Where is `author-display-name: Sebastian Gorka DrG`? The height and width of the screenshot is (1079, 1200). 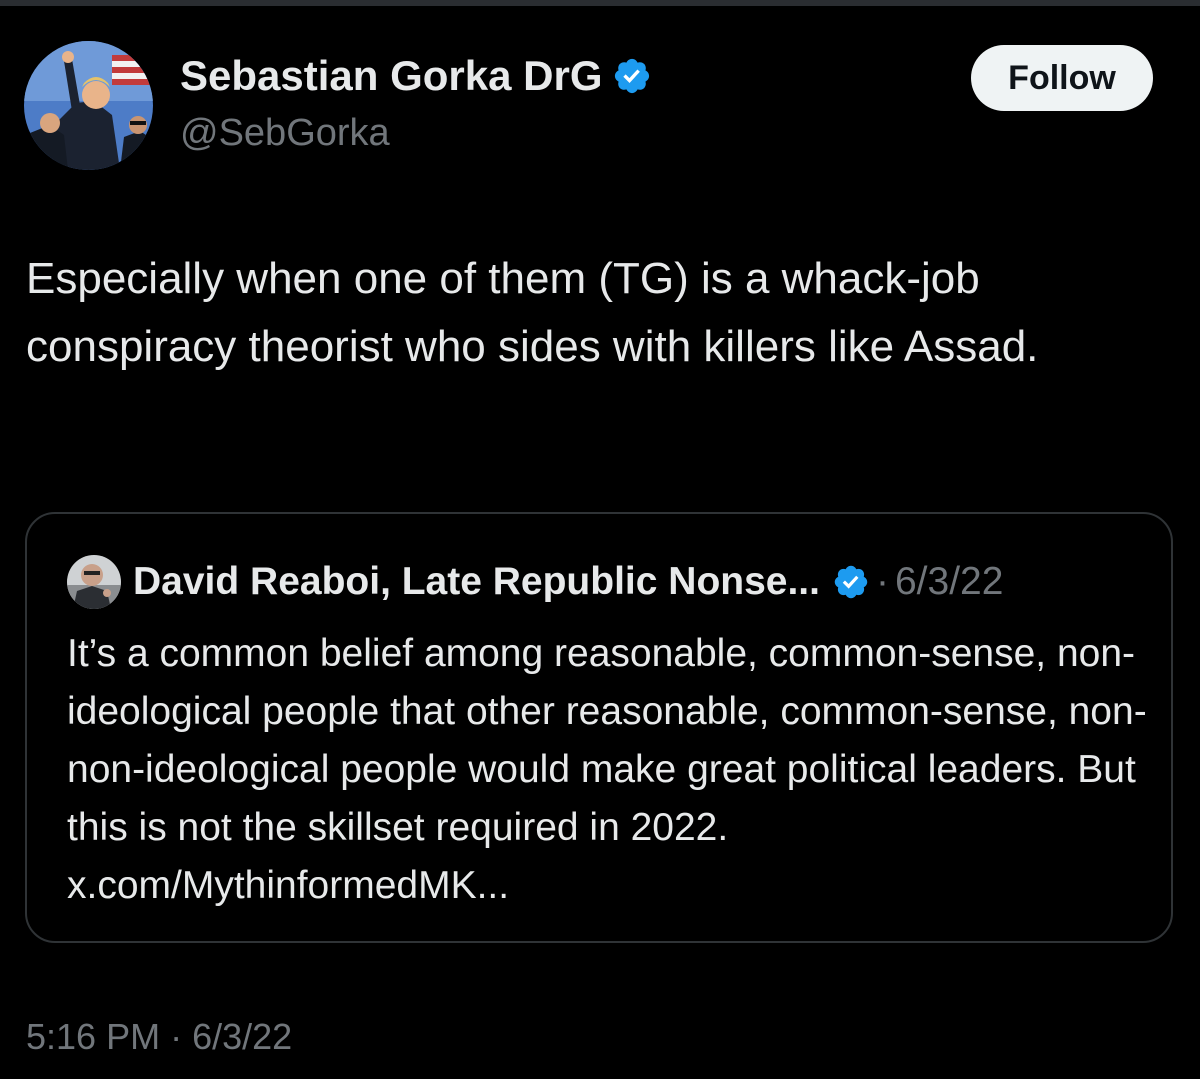
author-display-name: Sebastian Gorka DrG is located at coordinates (416, 76).